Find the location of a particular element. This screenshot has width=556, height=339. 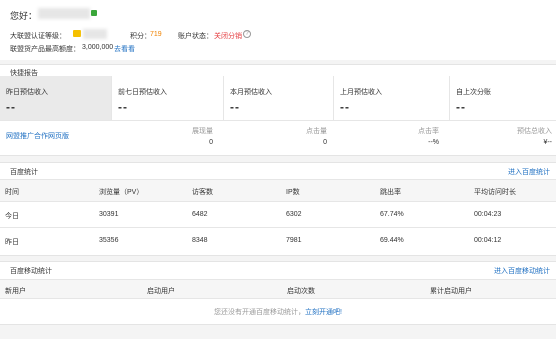

question-circle-icon: ? is located at coordinates (247, 34).